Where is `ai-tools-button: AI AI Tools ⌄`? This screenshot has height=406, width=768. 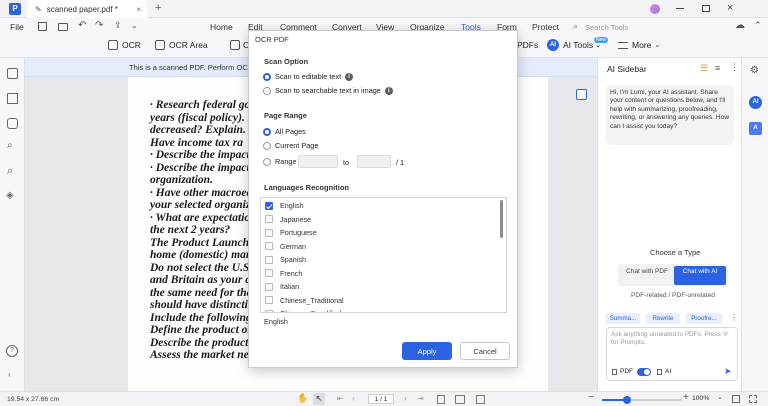
ai-tools-button: AI AI Tools ⌄ is located at coordinates (574, 45).